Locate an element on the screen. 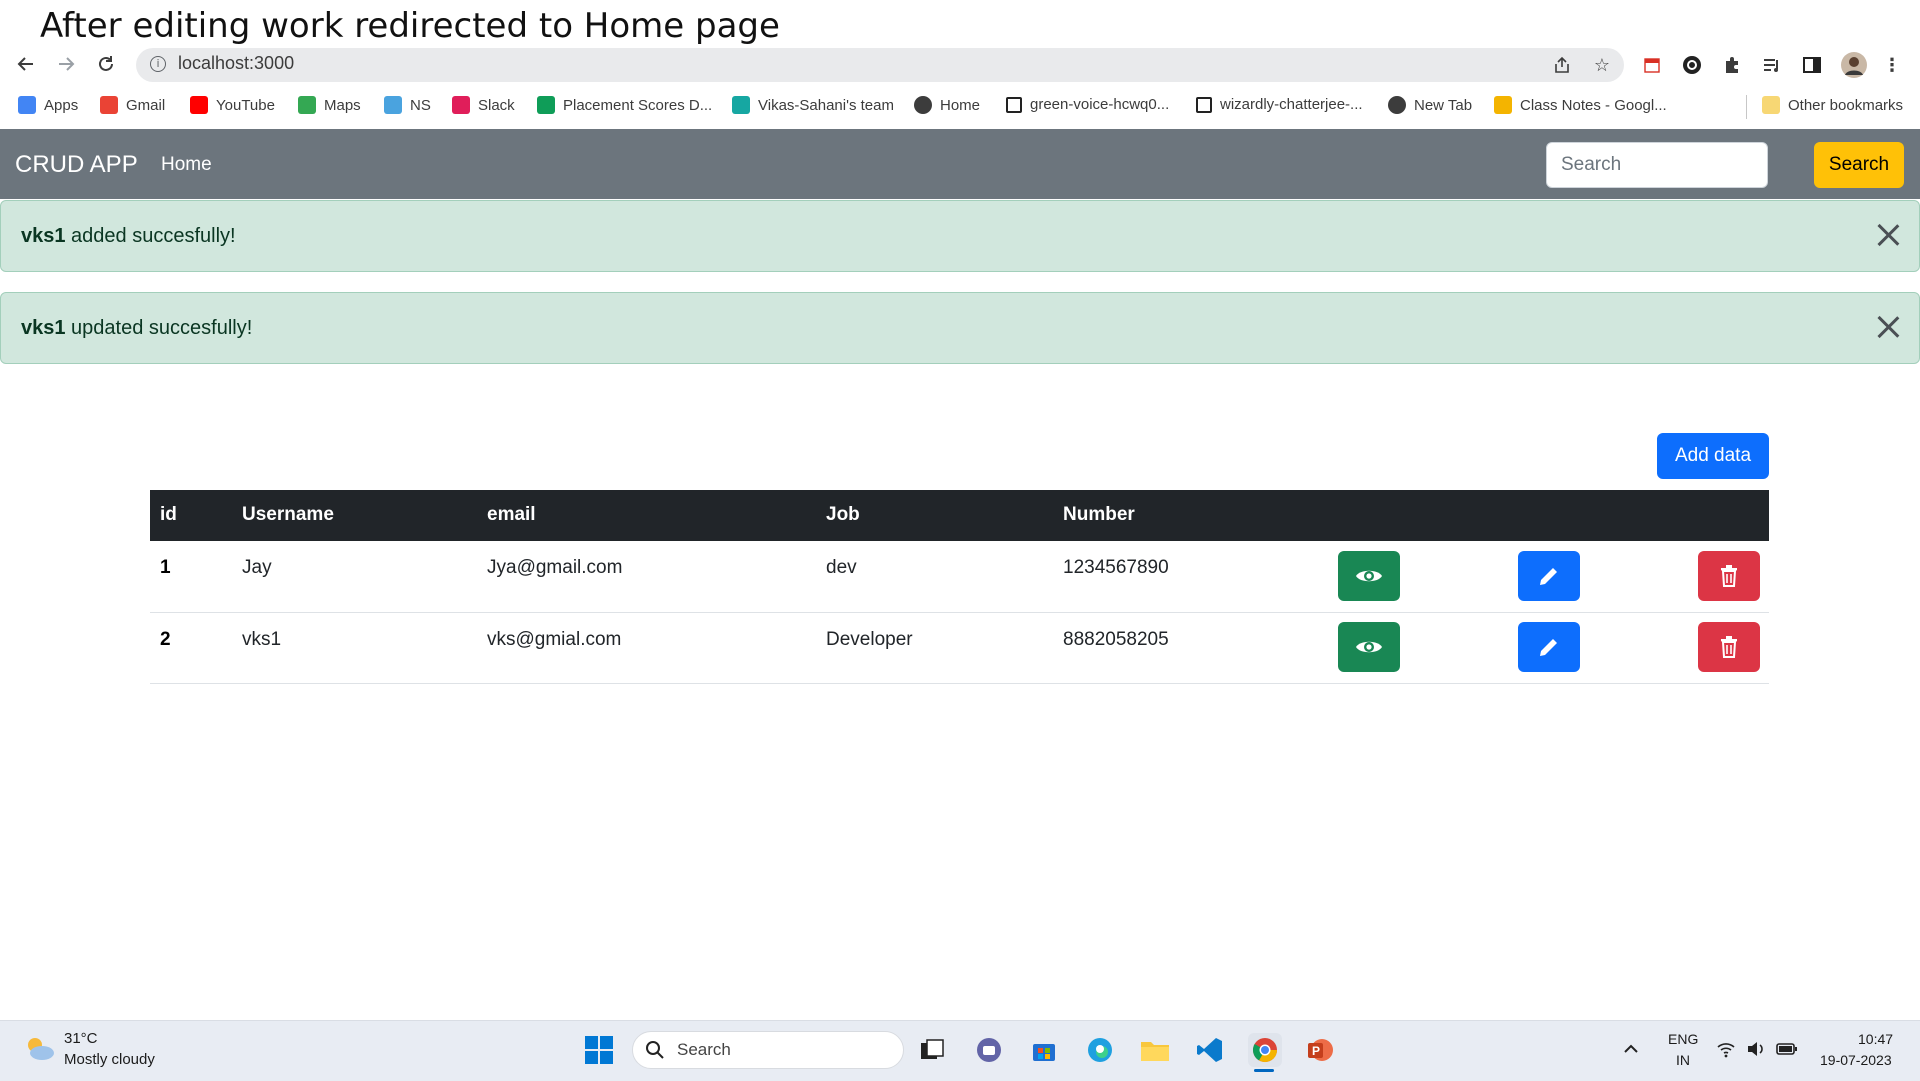 This screenshot has width=1920, height=1081. taskbar-search is located at coordinates (768, 1050).